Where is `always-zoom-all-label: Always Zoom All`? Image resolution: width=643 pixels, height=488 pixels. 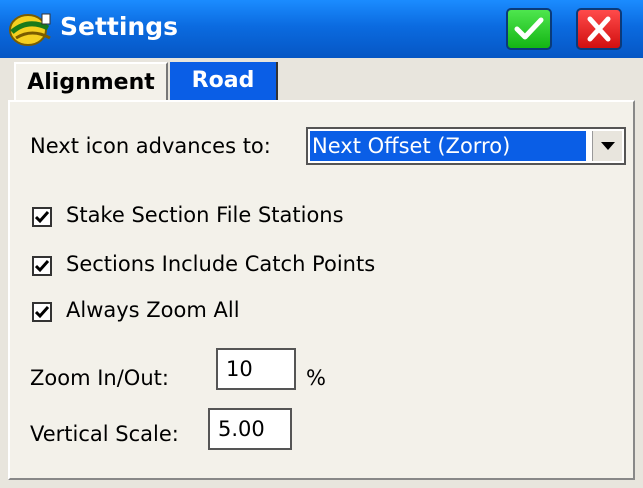
always-zoom-all-label: Always Zoom All is located at coordinates (153, 310).